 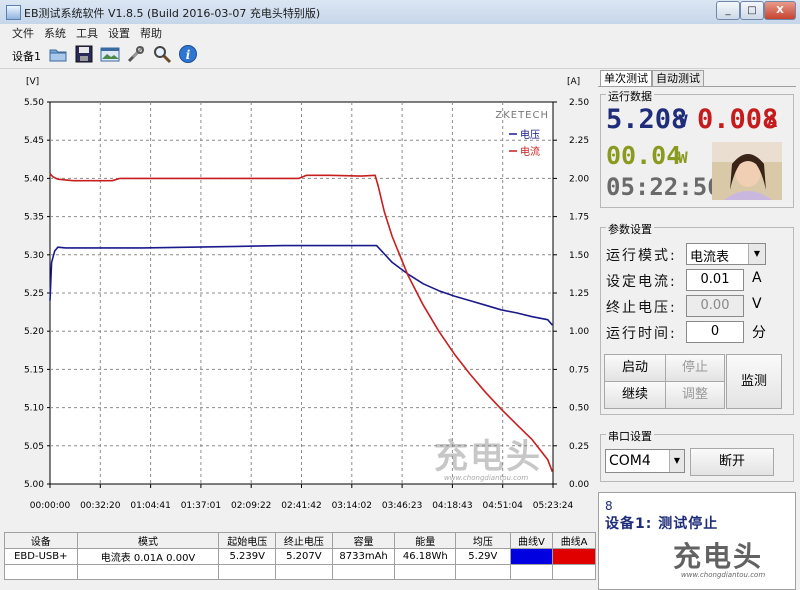 What do you see at coordinates (754, 381) in the screenshot?
I see `monitor-button: 监测` at bounding box center [754, 381].